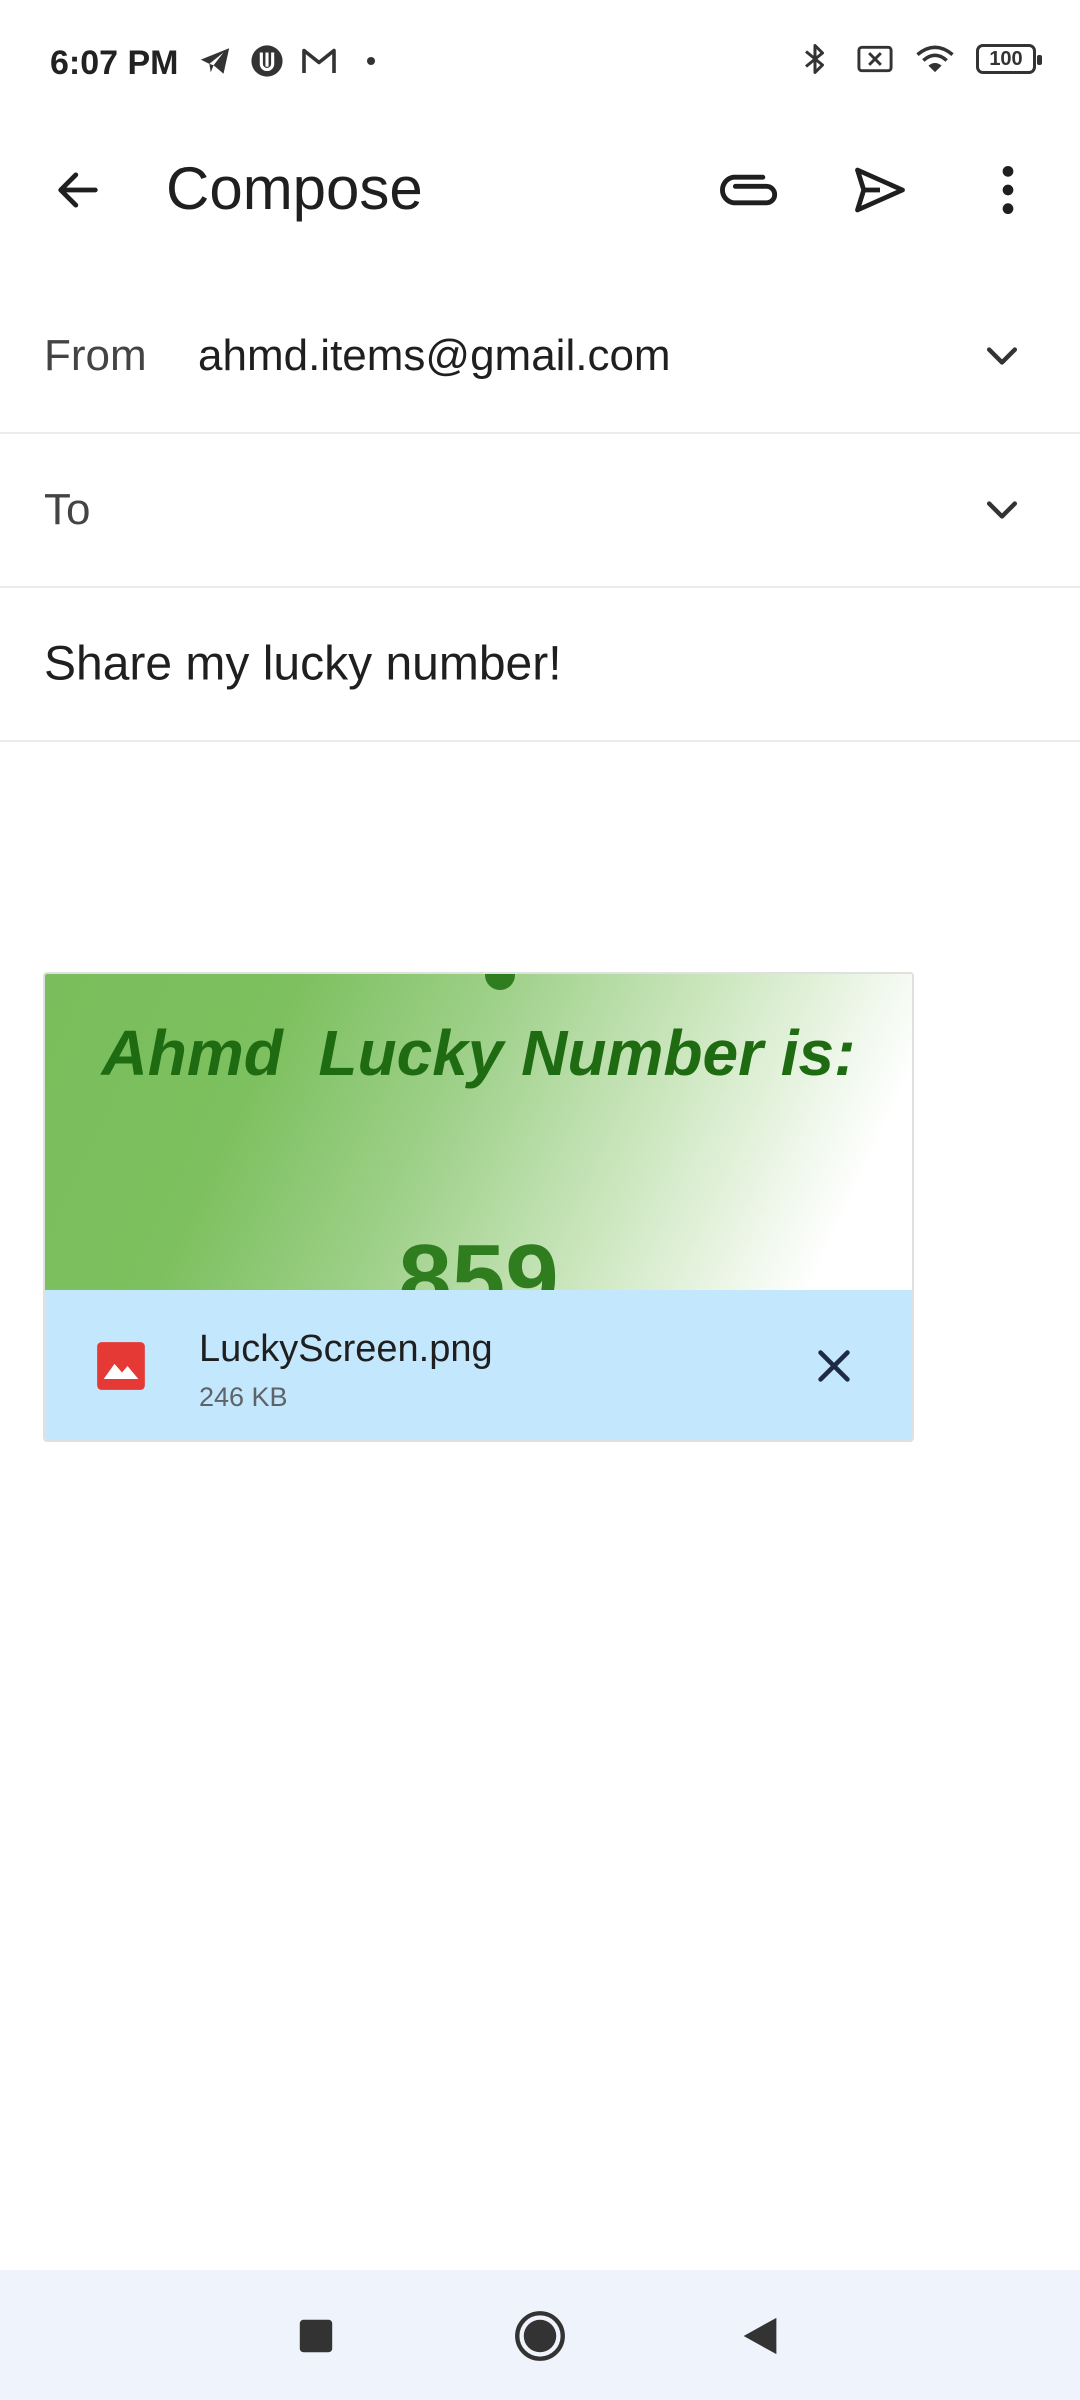 This screenshot has height=2400, width=1080. I want to click on home-button, so click(540, 2336).